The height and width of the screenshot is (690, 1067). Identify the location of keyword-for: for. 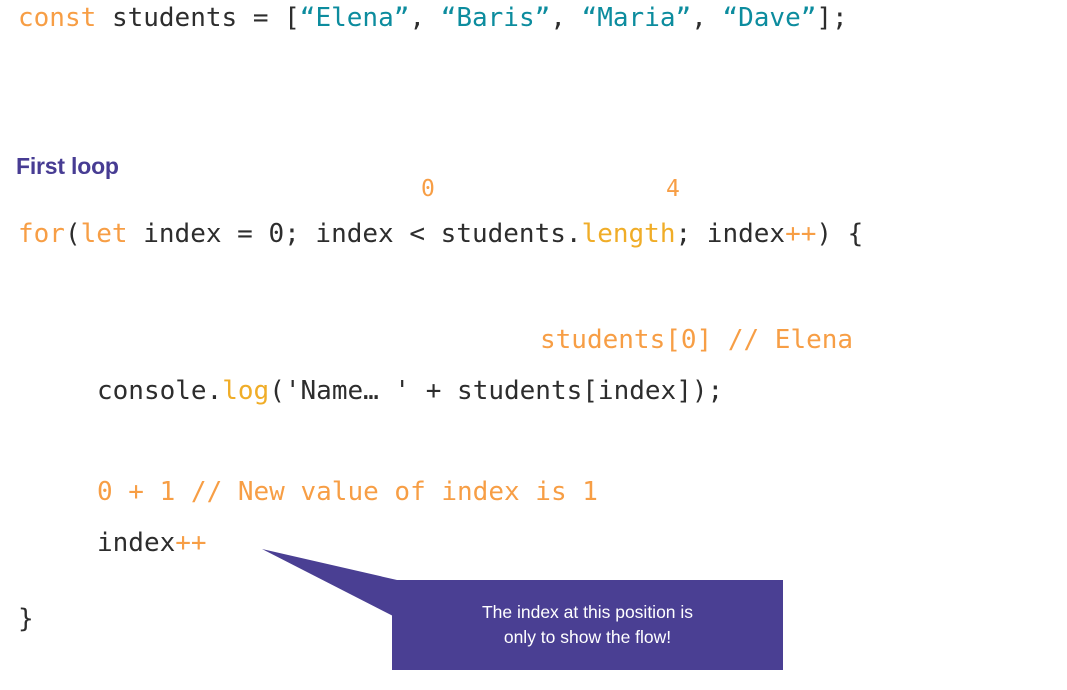
(41, 234).